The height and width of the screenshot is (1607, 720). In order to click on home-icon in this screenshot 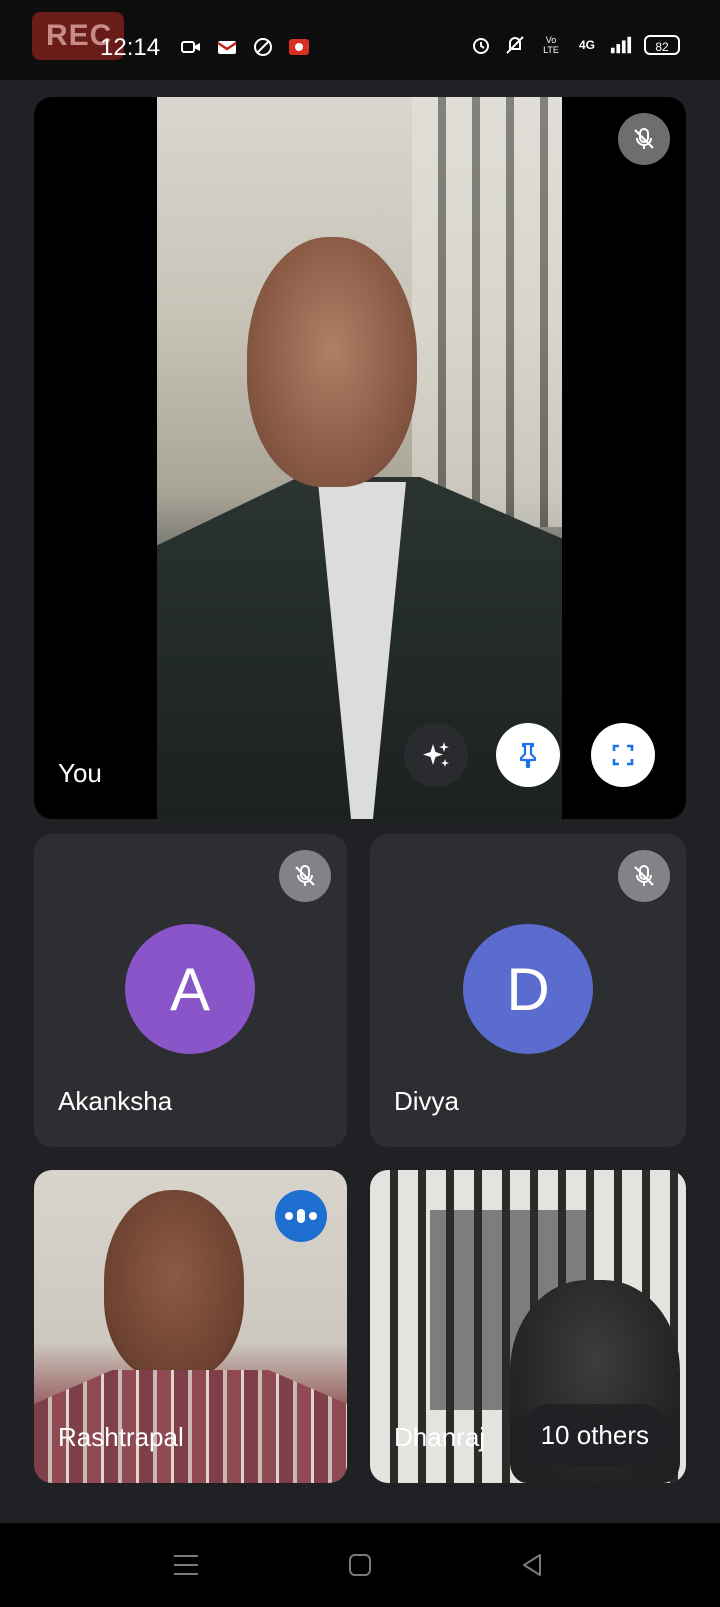, I will do `click(360, 1565)`.